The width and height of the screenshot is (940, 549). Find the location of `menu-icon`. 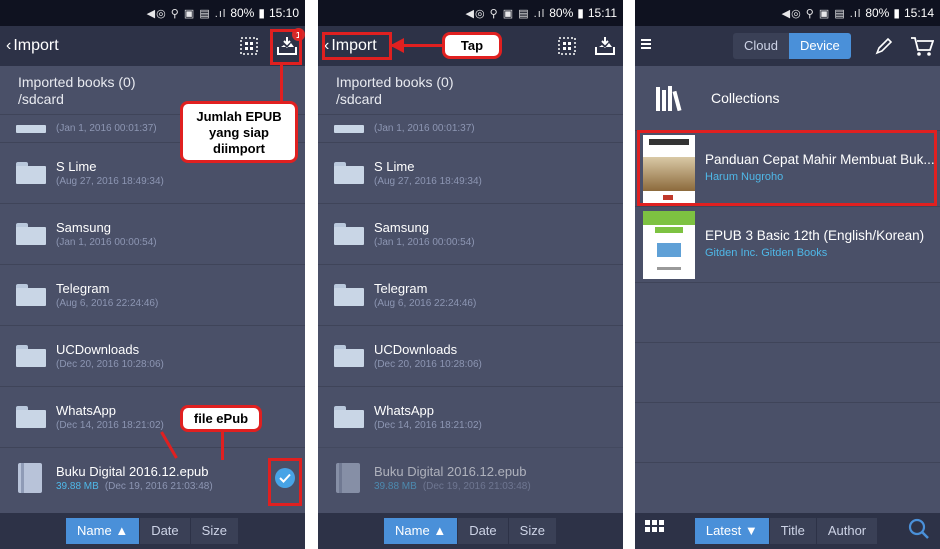

menu-icon is located at coordinates (646, 44).